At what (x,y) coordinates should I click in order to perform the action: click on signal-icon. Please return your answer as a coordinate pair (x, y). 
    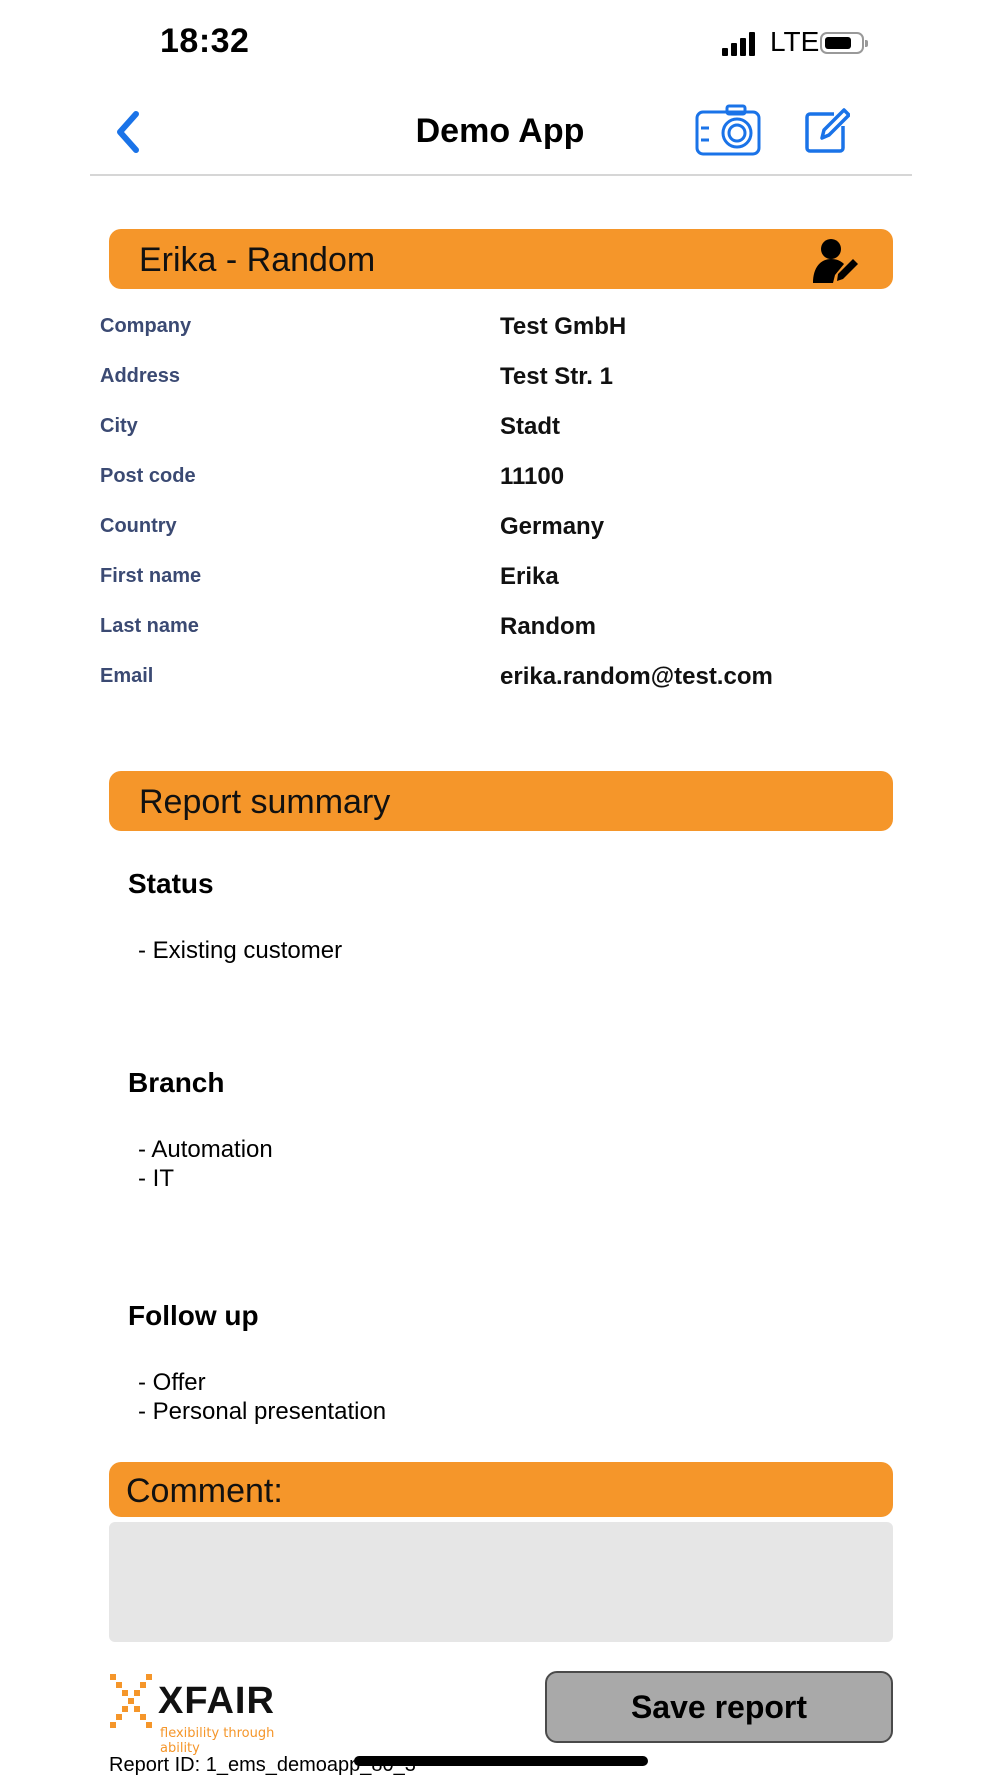
    Looking at the image, I should click on (742, 43).